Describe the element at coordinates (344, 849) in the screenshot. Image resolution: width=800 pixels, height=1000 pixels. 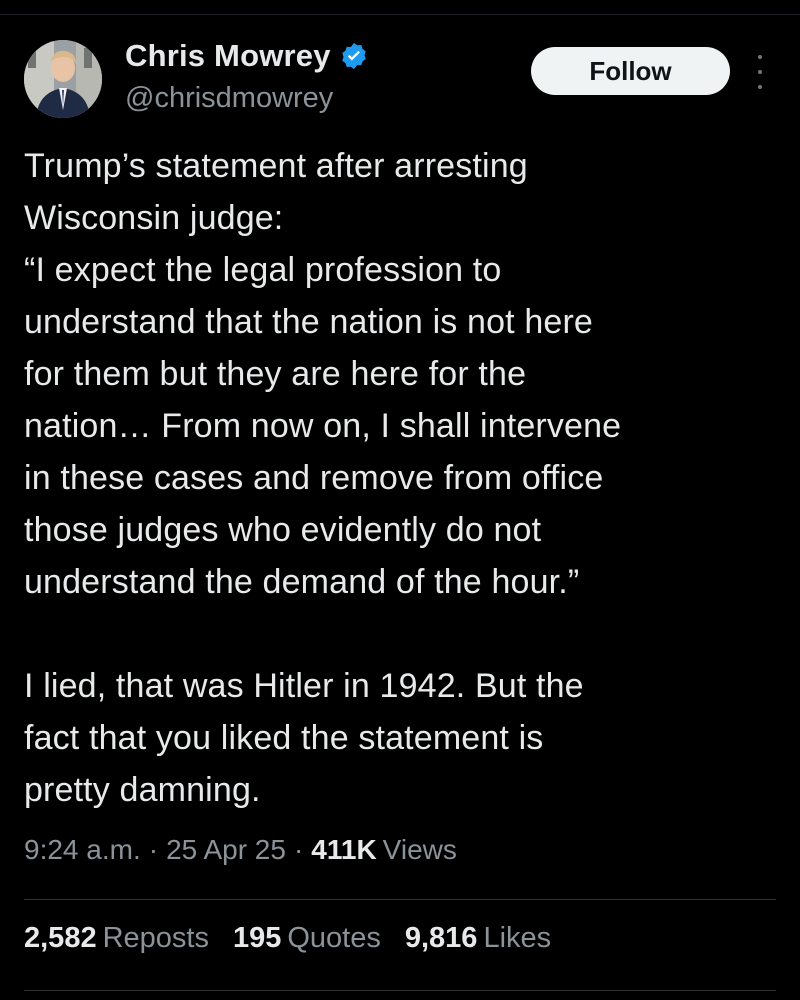
I see `views-count: 411K` at that location.